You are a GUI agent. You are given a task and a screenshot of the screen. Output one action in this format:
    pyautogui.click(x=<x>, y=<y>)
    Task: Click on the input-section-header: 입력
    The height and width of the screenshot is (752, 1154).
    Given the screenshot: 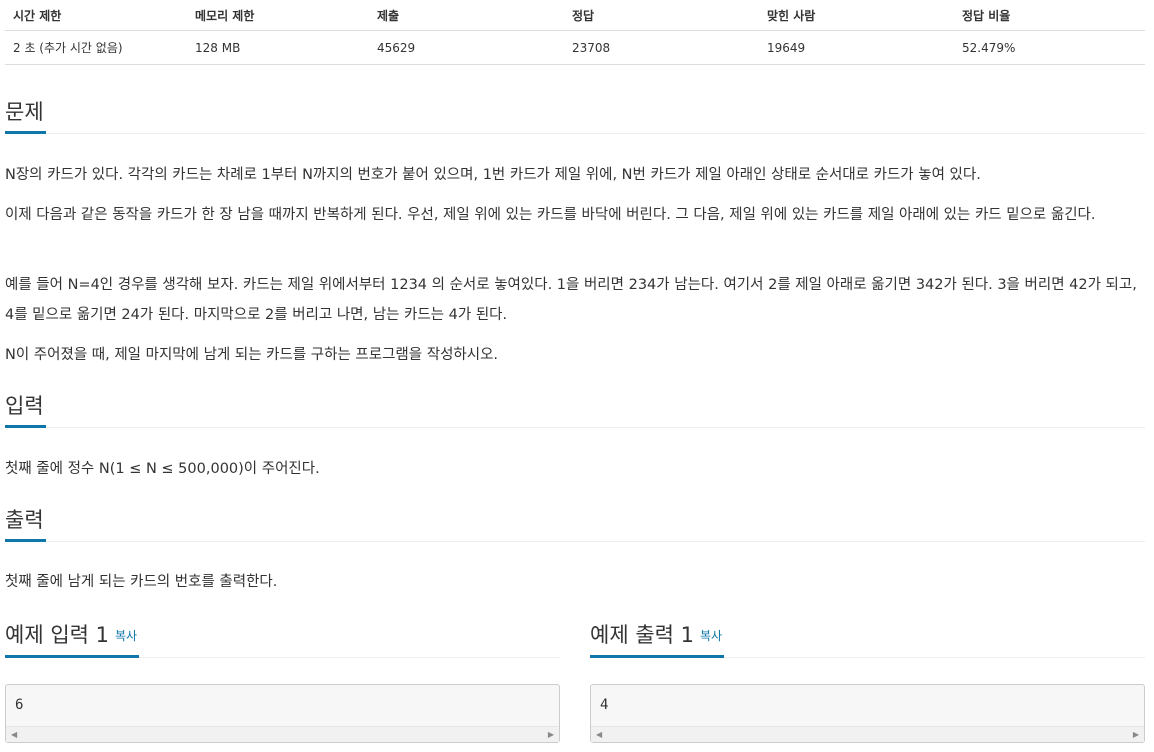 What is the action you would take?
    pyautogui.click(x=575, y=410)
    